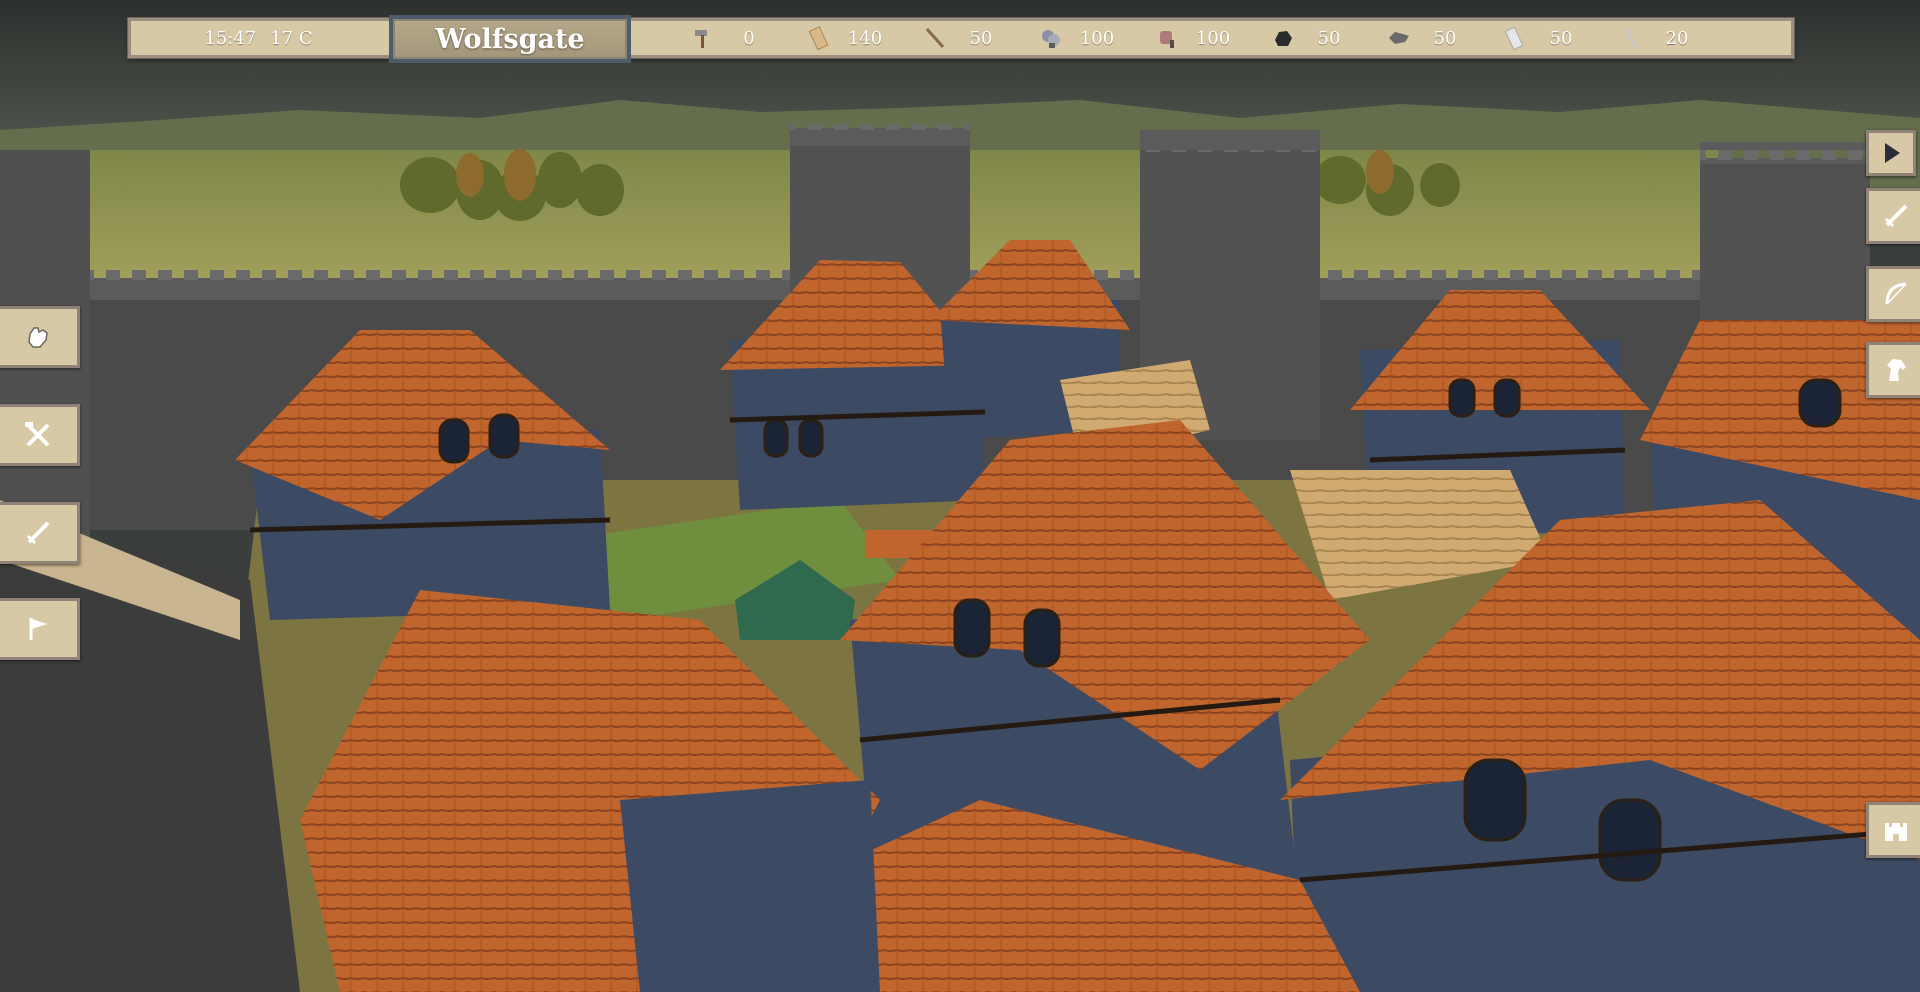 The height and width of the screenshot is (992, 1920). What do you see at coordinates (1631, 38) in the screenshot?
I see `sword-blade-icon` at bounding box center [1631, 38].